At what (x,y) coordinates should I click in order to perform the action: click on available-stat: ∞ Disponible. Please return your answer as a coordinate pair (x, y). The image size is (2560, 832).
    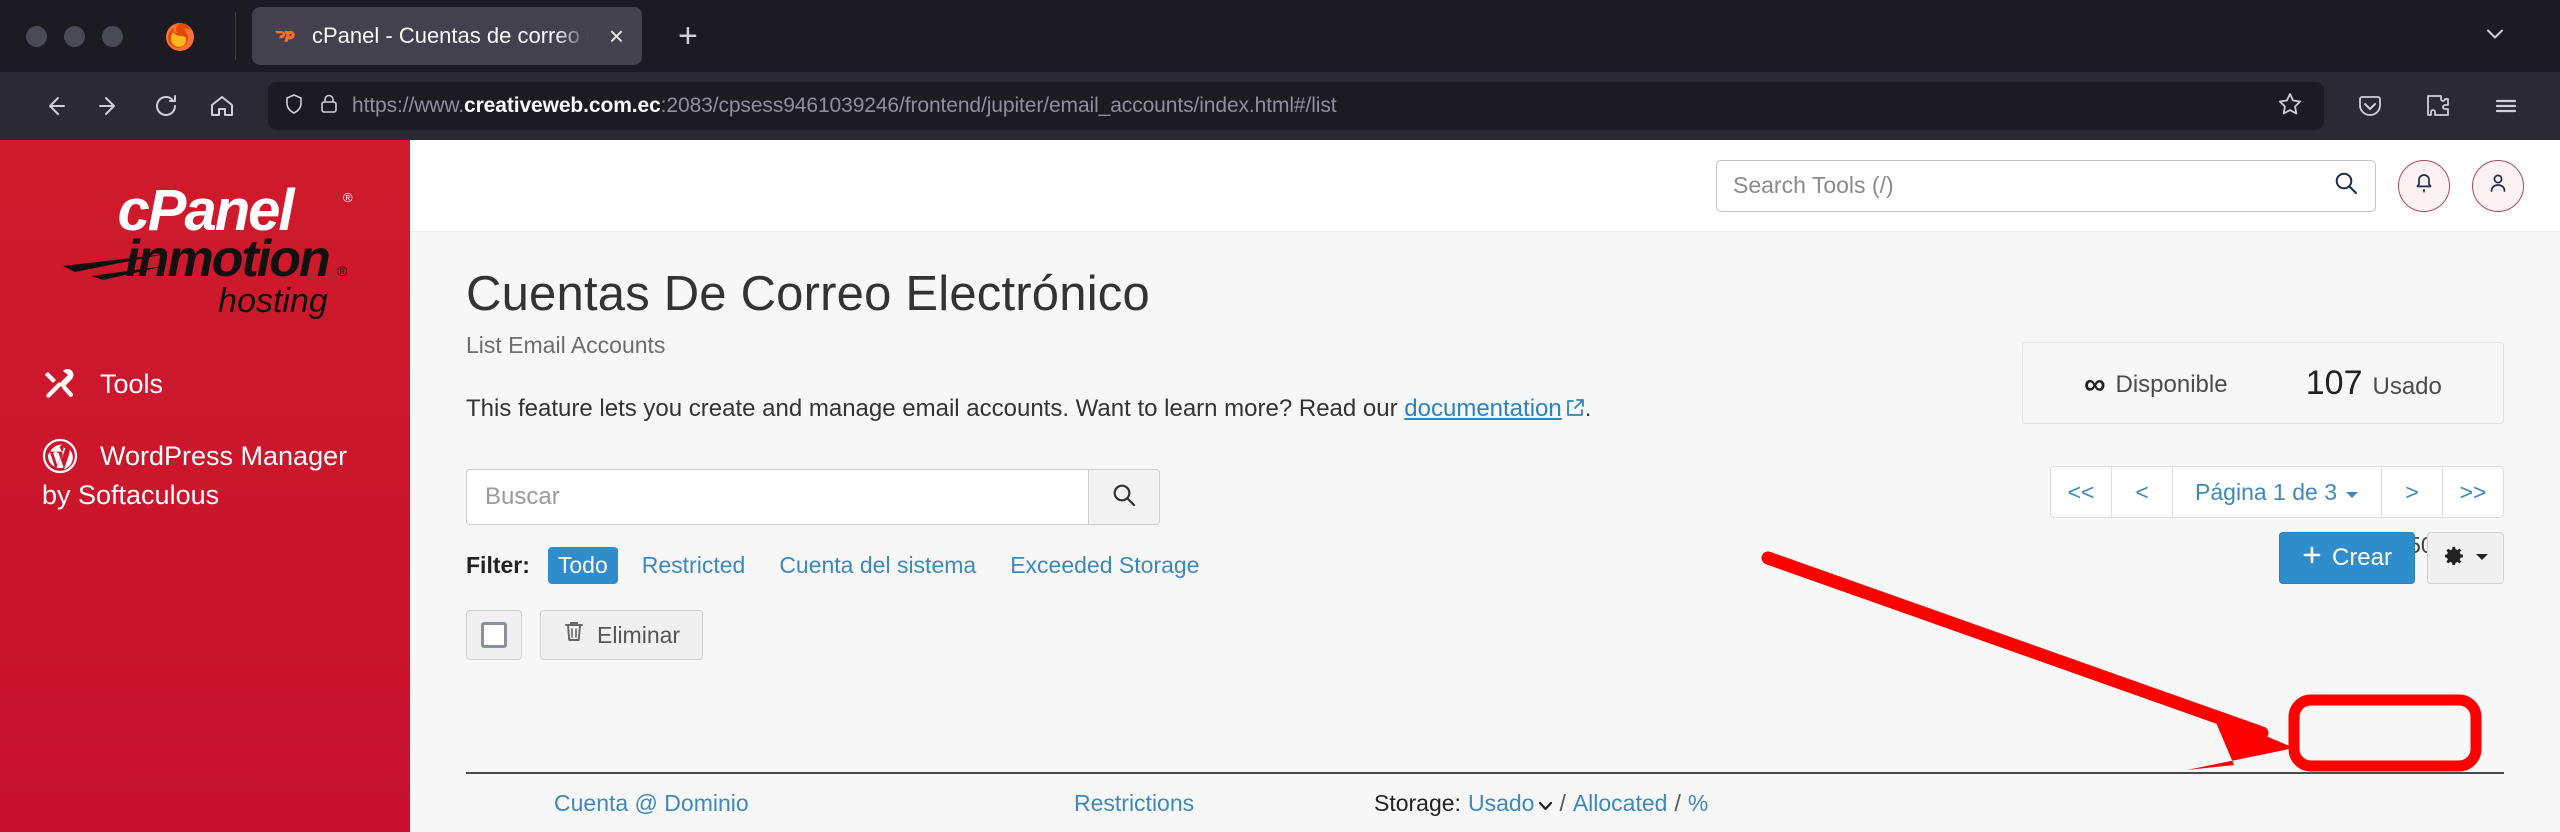
    Looking at the image, I should click on (2156, 383).